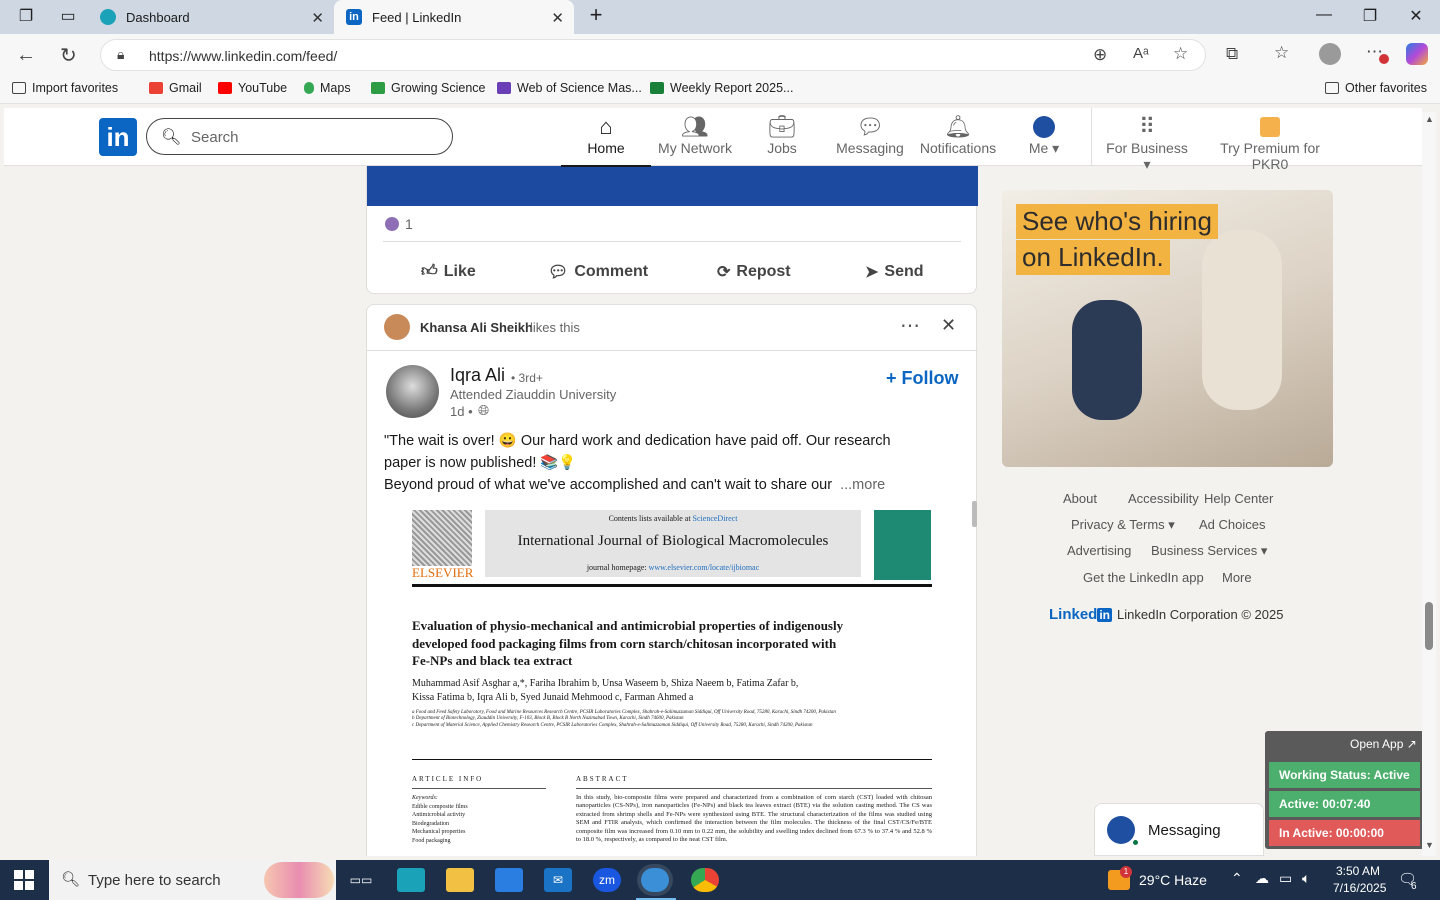  What do you see at coordinates (361, 880) in the screenshot?
I see `task-view-icon: ▭▭` at bounding box center [361, 880].